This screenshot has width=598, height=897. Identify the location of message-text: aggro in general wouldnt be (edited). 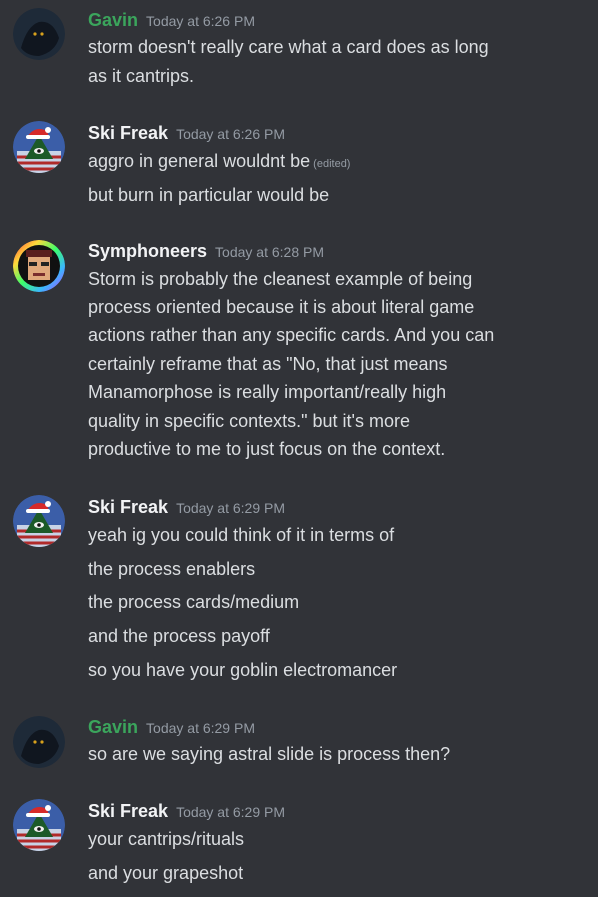
(219, 161).